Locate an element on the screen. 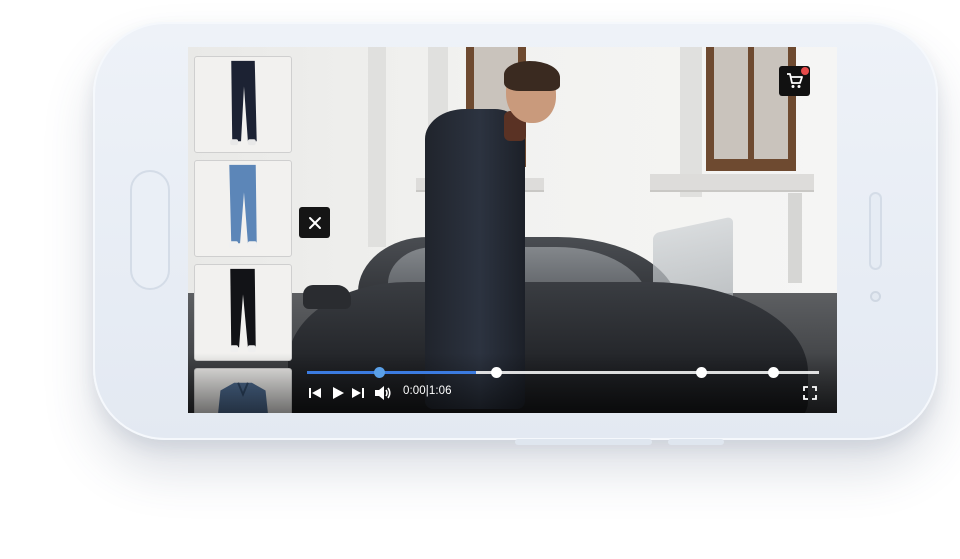  product-thumbnail-light-blue-jeans is located at coordinates (243, 208).